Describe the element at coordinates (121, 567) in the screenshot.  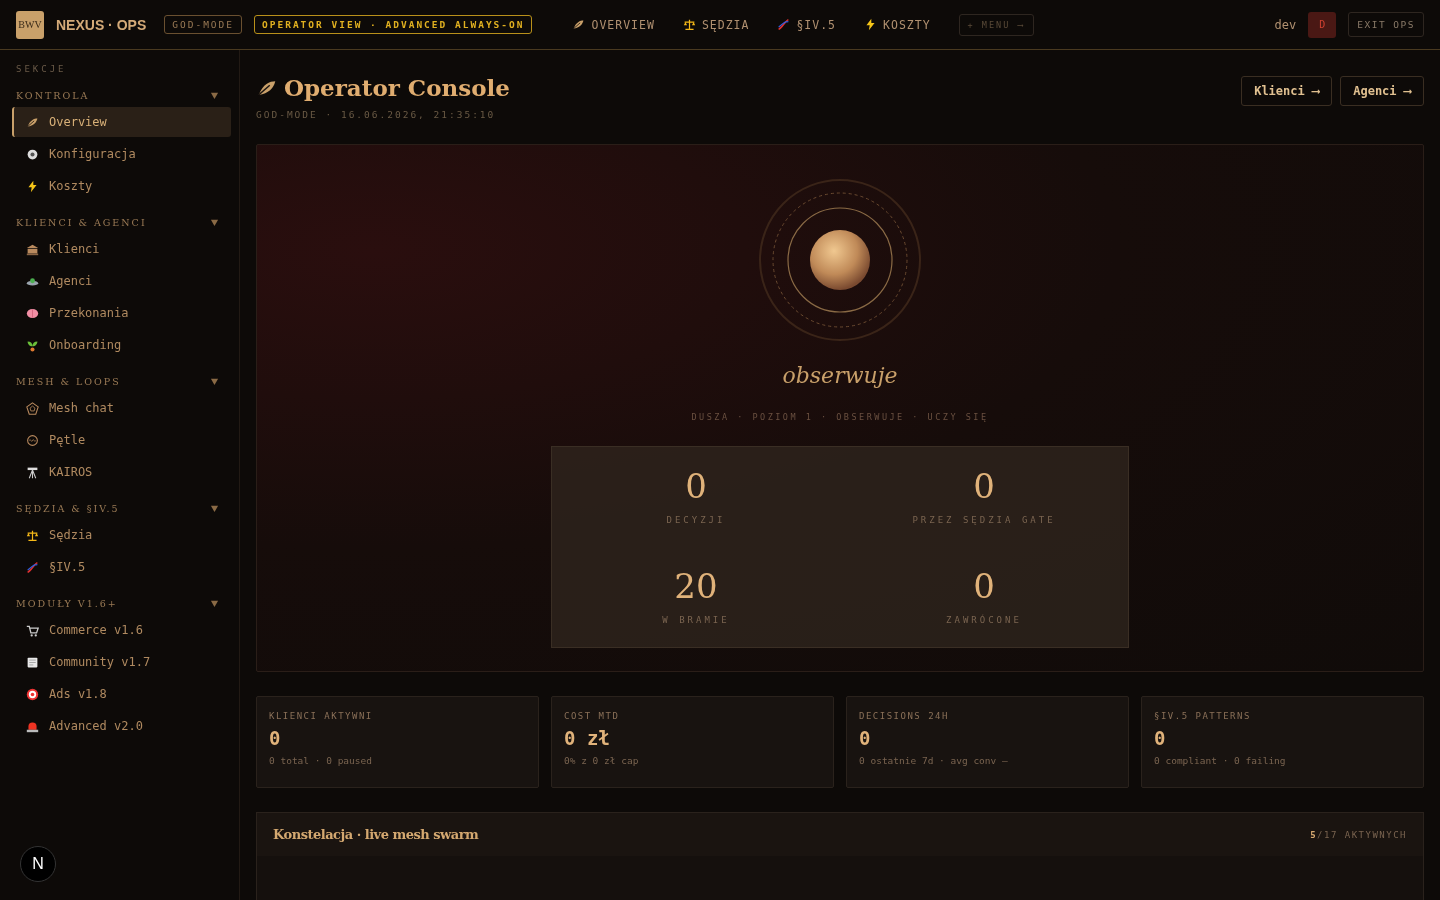
I see `sidebar-item: §IV.5` at that location.